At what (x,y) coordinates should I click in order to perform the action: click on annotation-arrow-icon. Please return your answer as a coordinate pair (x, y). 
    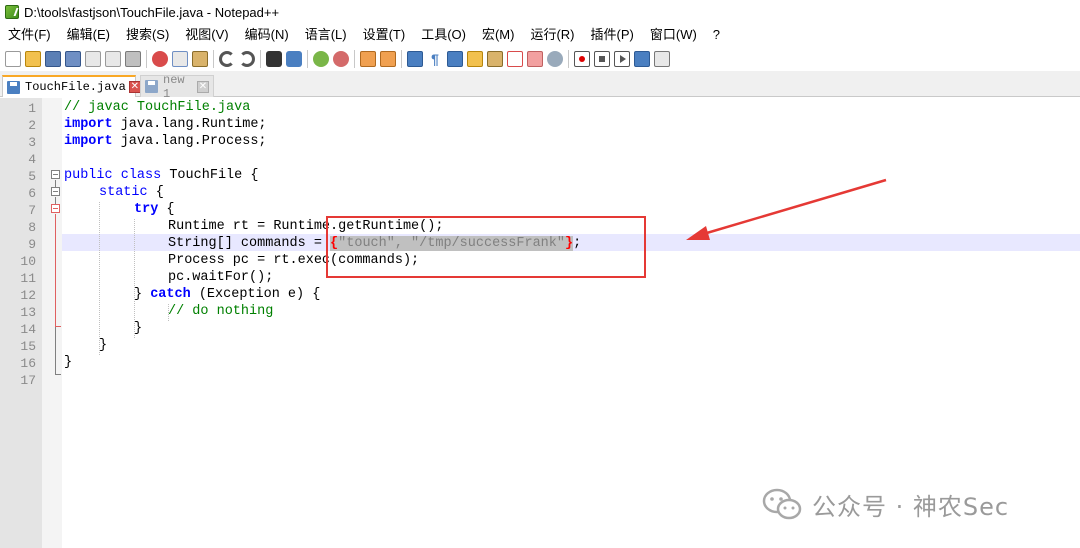
    Looking at the image, I should click on (786, 209).